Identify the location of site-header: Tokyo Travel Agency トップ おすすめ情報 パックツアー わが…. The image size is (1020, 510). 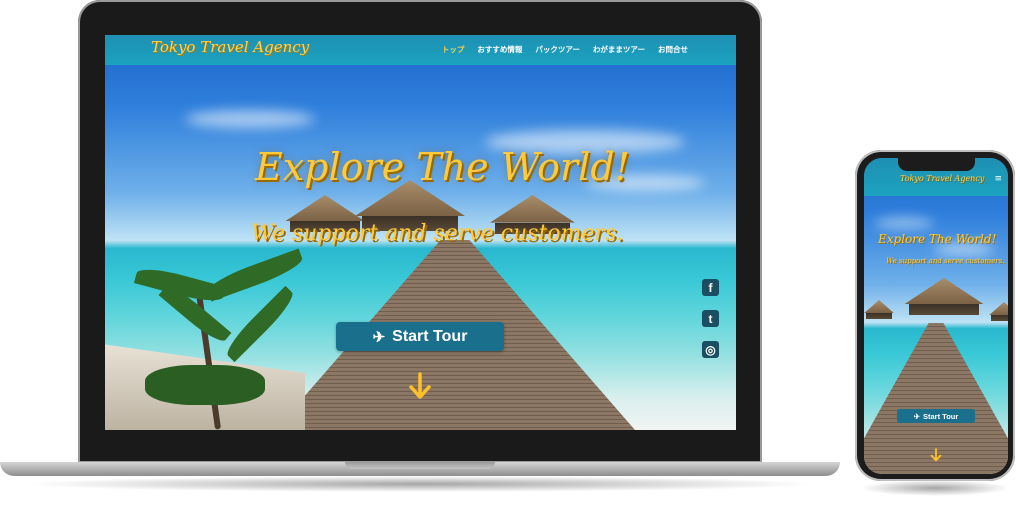
(420, 50).